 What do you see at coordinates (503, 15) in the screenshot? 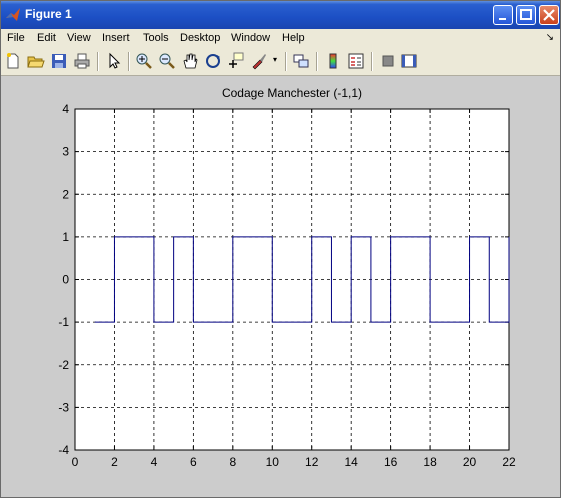
I see `minimize-button` at bounding box center [503, 15].